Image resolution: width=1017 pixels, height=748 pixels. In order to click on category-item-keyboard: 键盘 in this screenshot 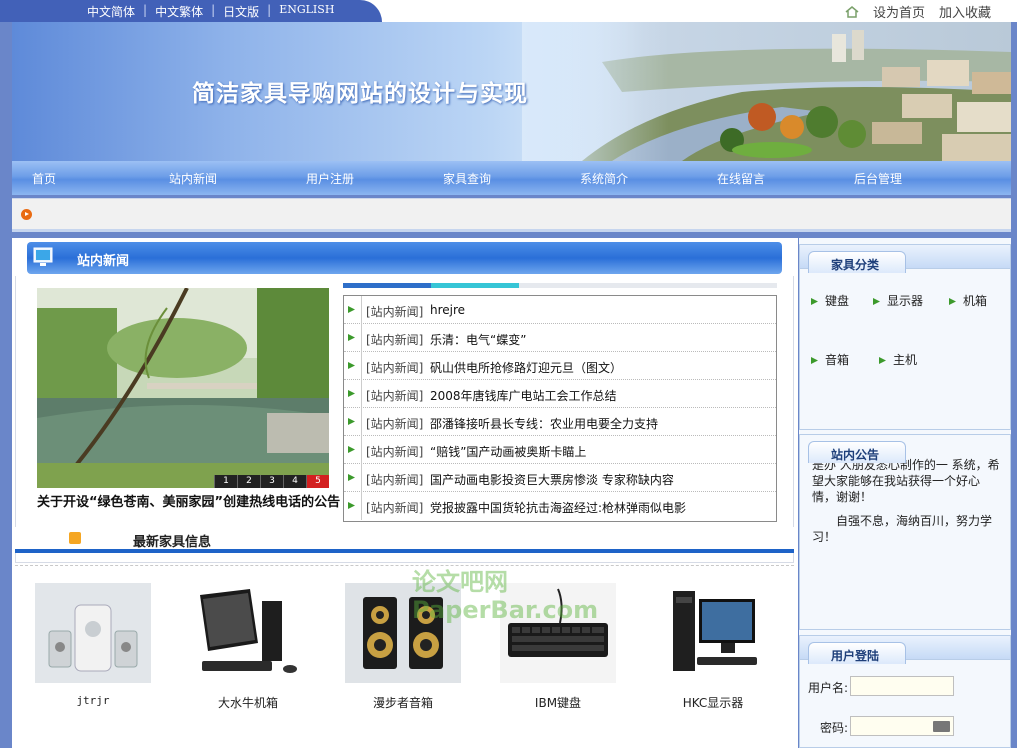, I will do `click(829, 300)`.